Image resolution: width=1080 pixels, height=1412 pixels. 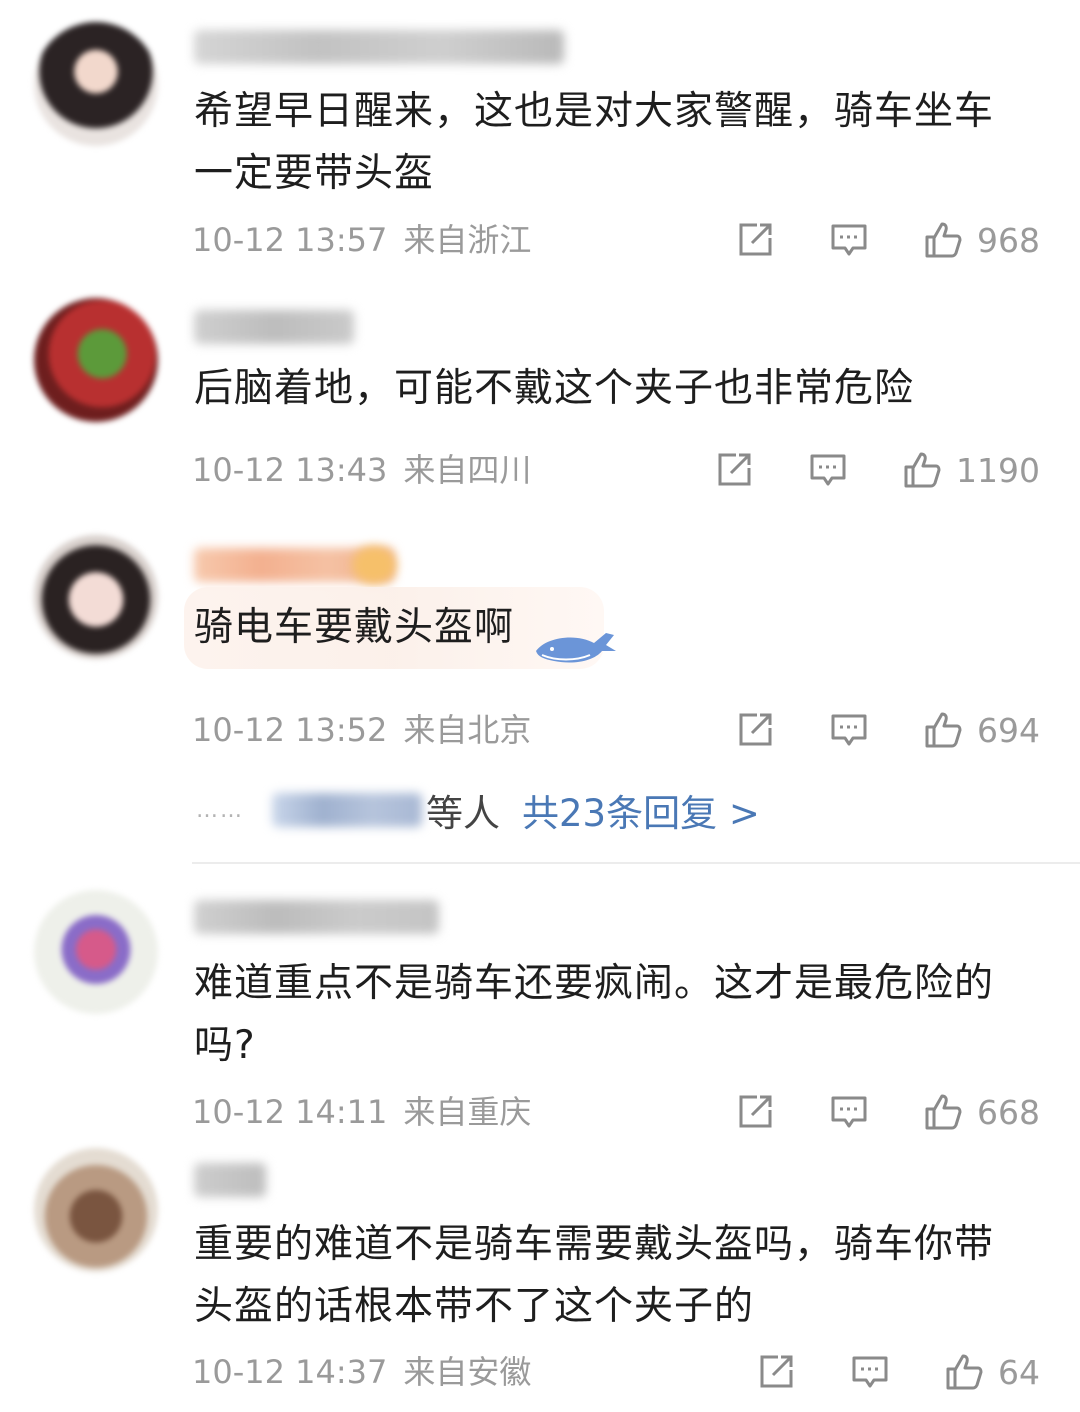 I want to click on like-count: 64, so click(x=1019, y=1372).